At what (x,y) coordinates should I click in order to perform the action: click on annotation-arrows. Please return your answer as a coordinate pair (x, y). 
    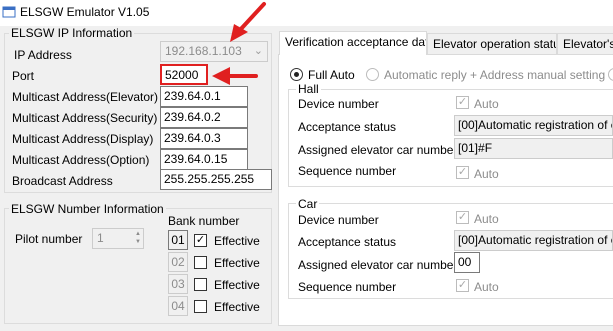
    Looking at the image, I should click on (239, 43).